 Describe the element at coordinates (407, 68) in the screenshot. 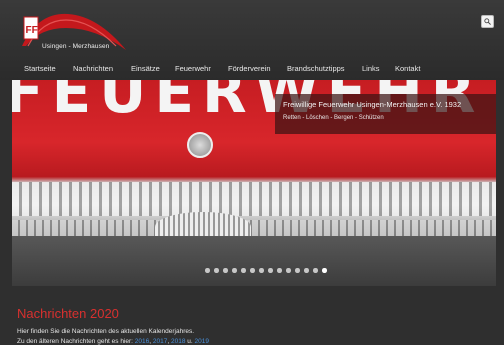

I see `nav-item-kontakt: Kontakt` at that location.